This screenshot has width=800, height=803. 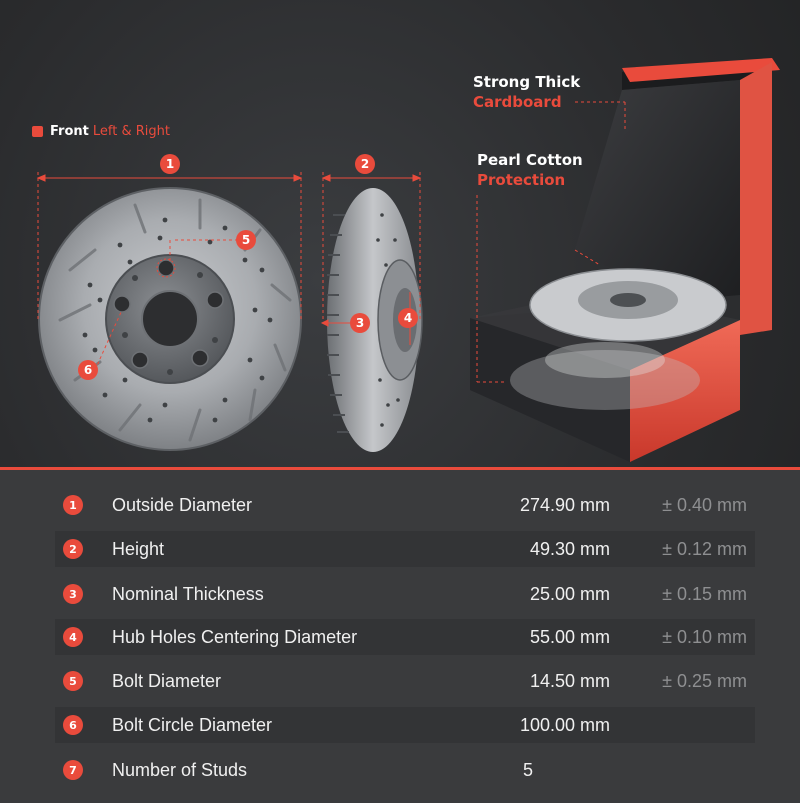 I want to click on callout-cardboard-line1: Strong Thick, so click(x=527, y=82).